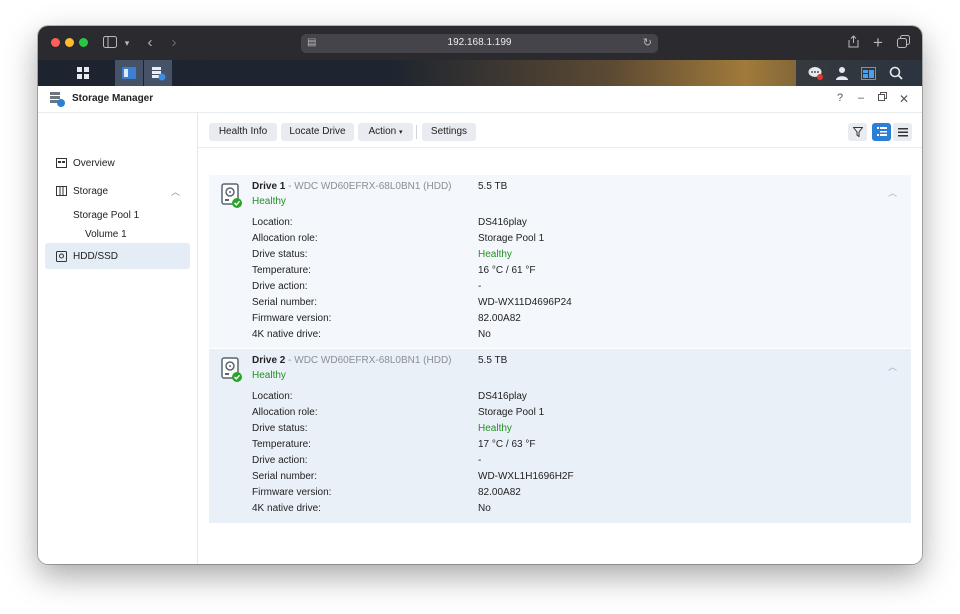 The height and width of the screenshot is (614, 960). Describe the element at coordinates (382, 131) in the screenshot. I see `action-label: Action` at that location.